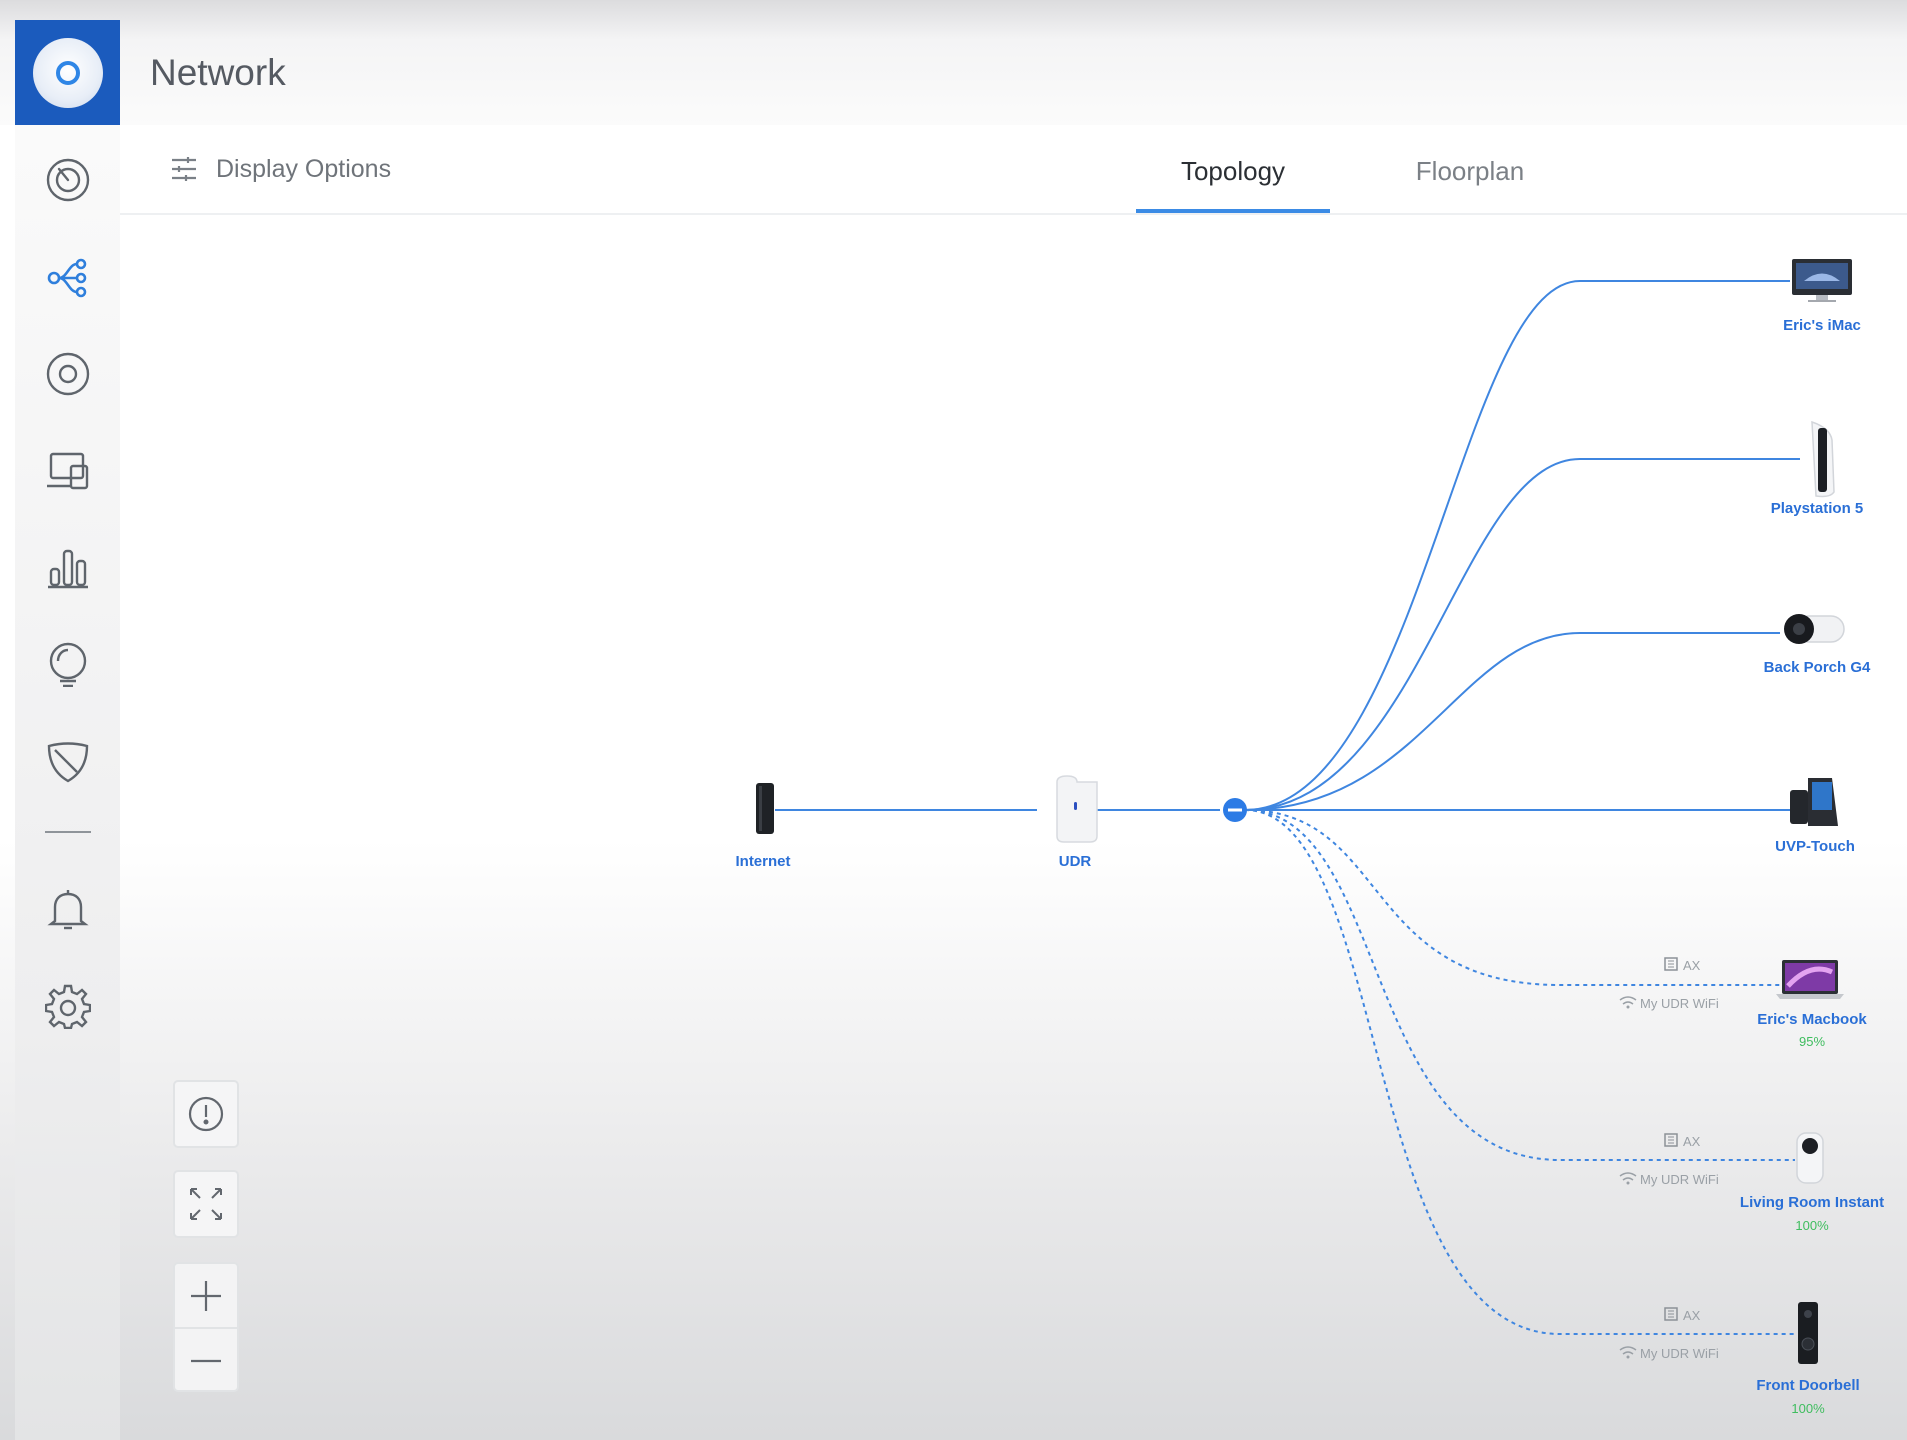  Describe the element at coordinates (1822, 325) in the screenshot. I see `client-label: Eric's iMac` at that location.